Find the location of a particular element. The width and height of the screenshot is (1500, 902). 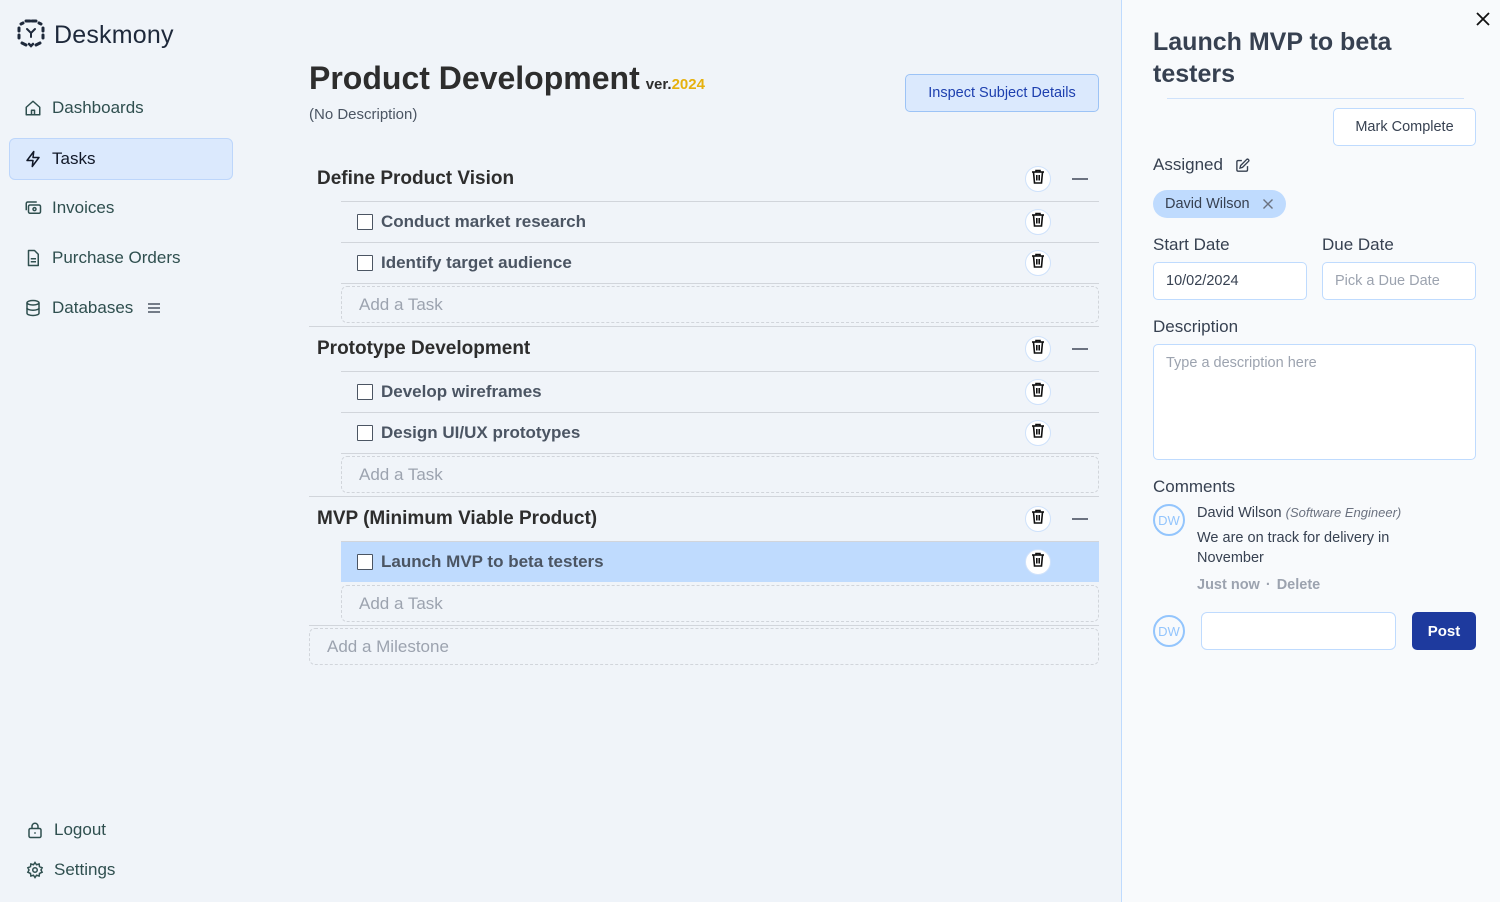

sidebar-item-purchase-orders: Purchase Orders is located at coordinates (121, 258).